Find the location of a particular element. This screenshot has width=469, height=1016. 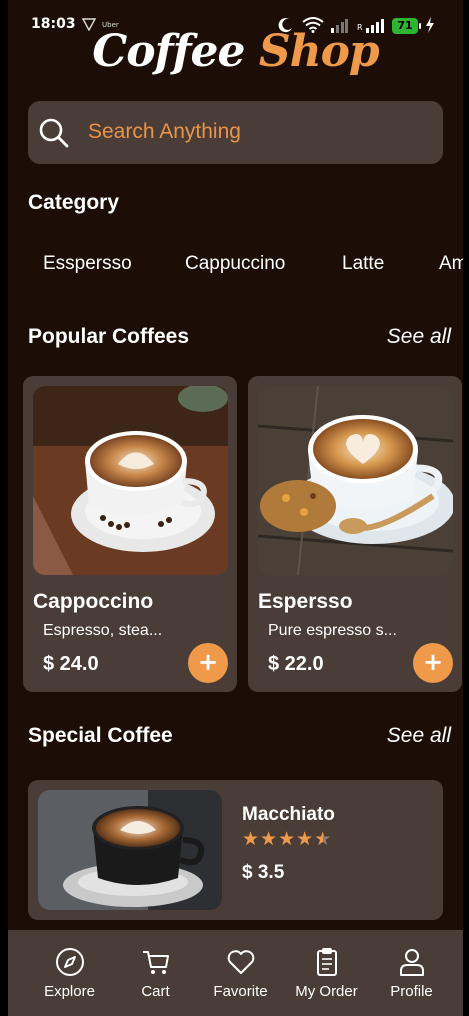

half-star-icon: ★ is located at coordinates (323, 839).